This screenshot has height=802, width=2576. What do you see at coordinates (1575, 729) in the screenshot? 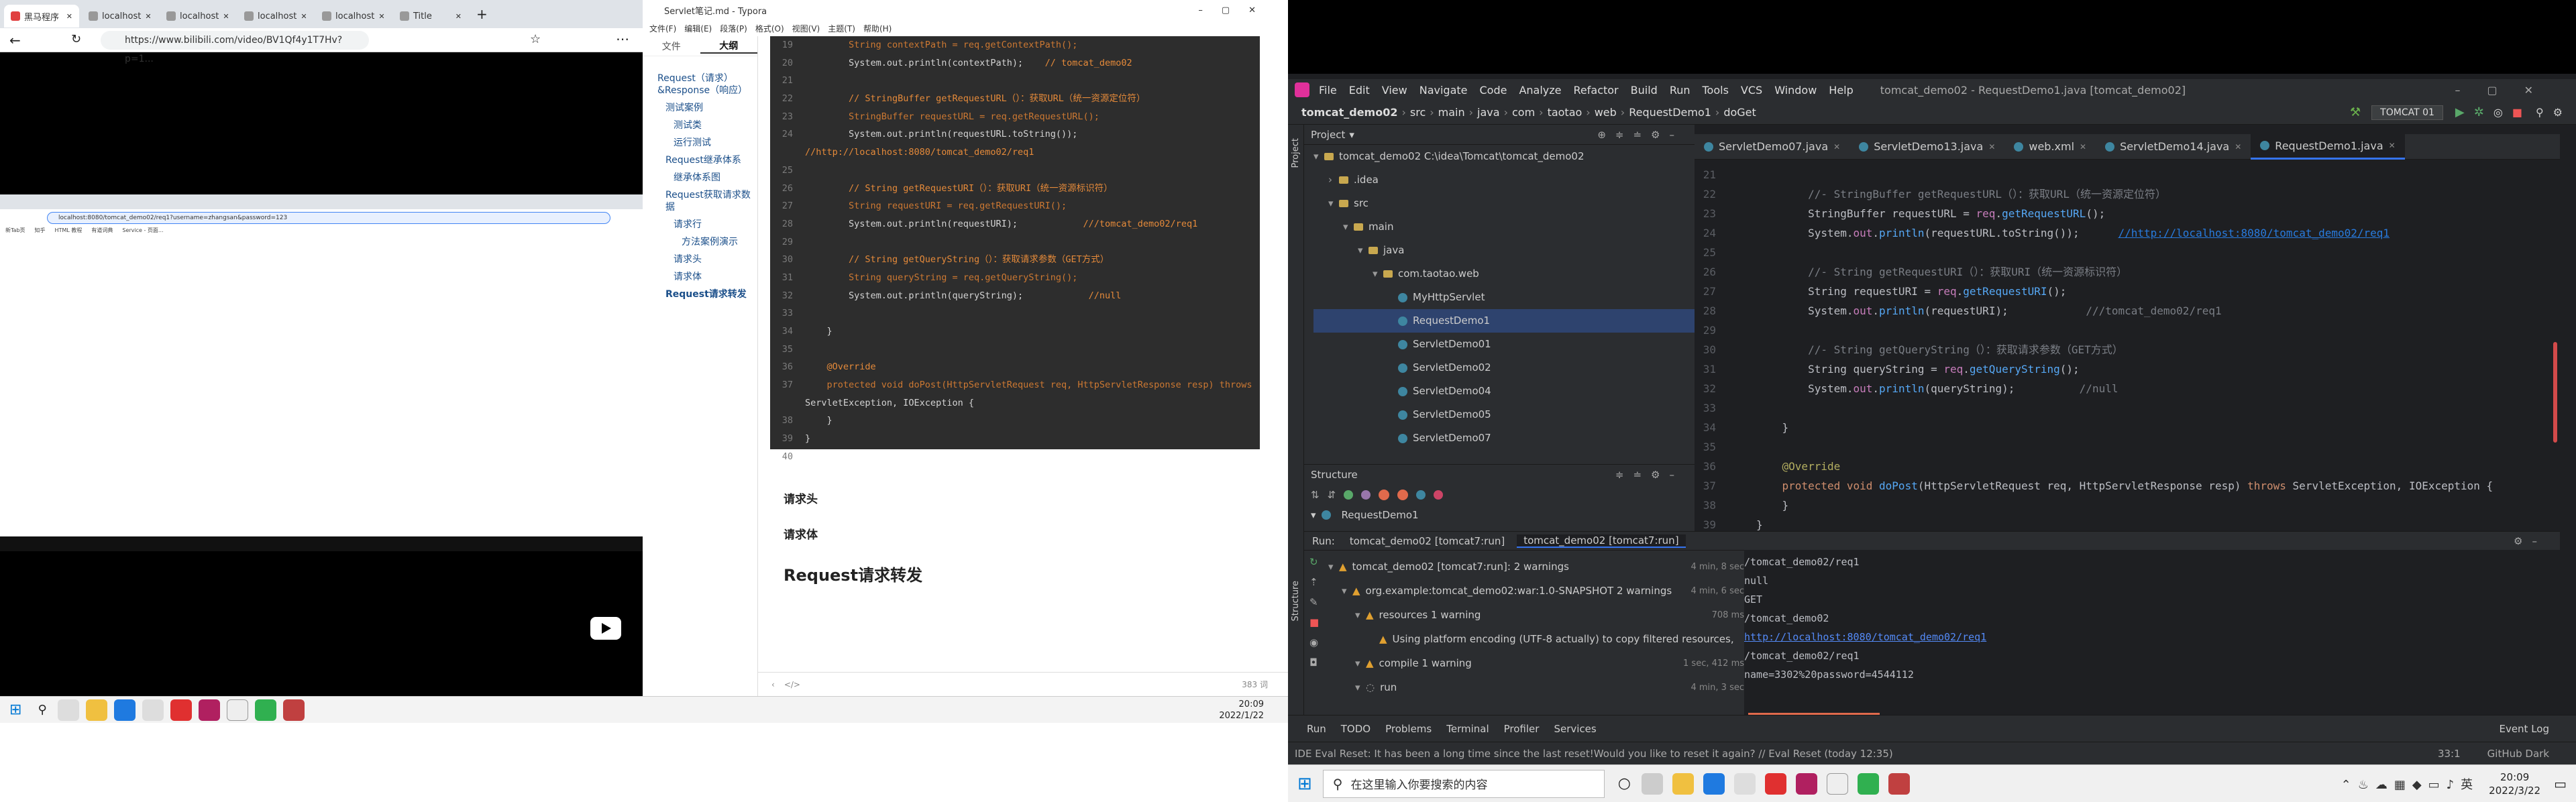
I see `tool-window-button: Services` at bounding box center [1575, 729].